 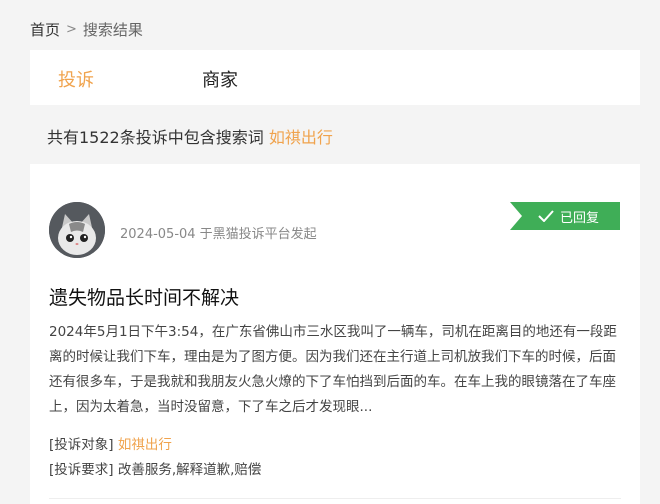 I want to click on breadcrumb-home-link: 首页, so click(x=45, y=29).